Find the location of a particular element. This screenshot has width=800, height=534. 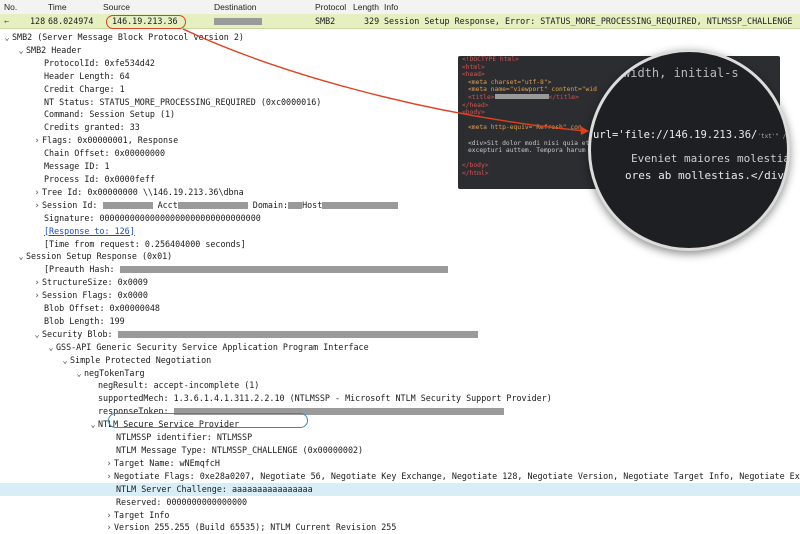

tree-node-structure-size: › StructureSize: 0x0009 is located at coordinates (400, 282).